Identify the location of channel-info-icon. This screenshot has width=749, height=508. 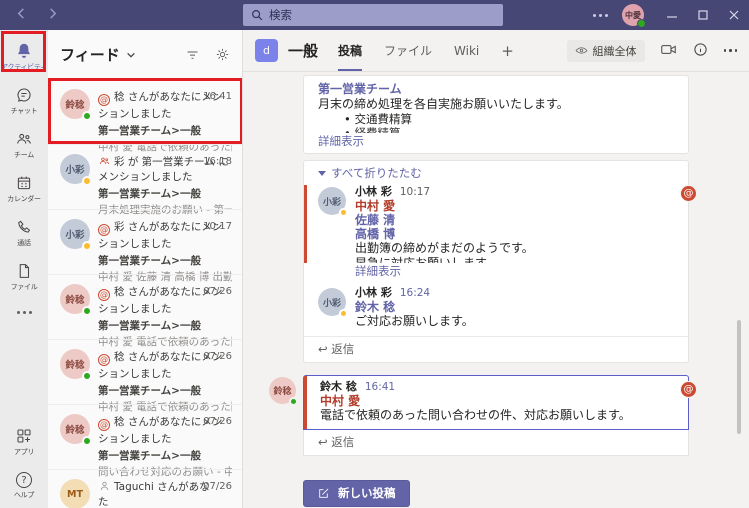
(700, 51).